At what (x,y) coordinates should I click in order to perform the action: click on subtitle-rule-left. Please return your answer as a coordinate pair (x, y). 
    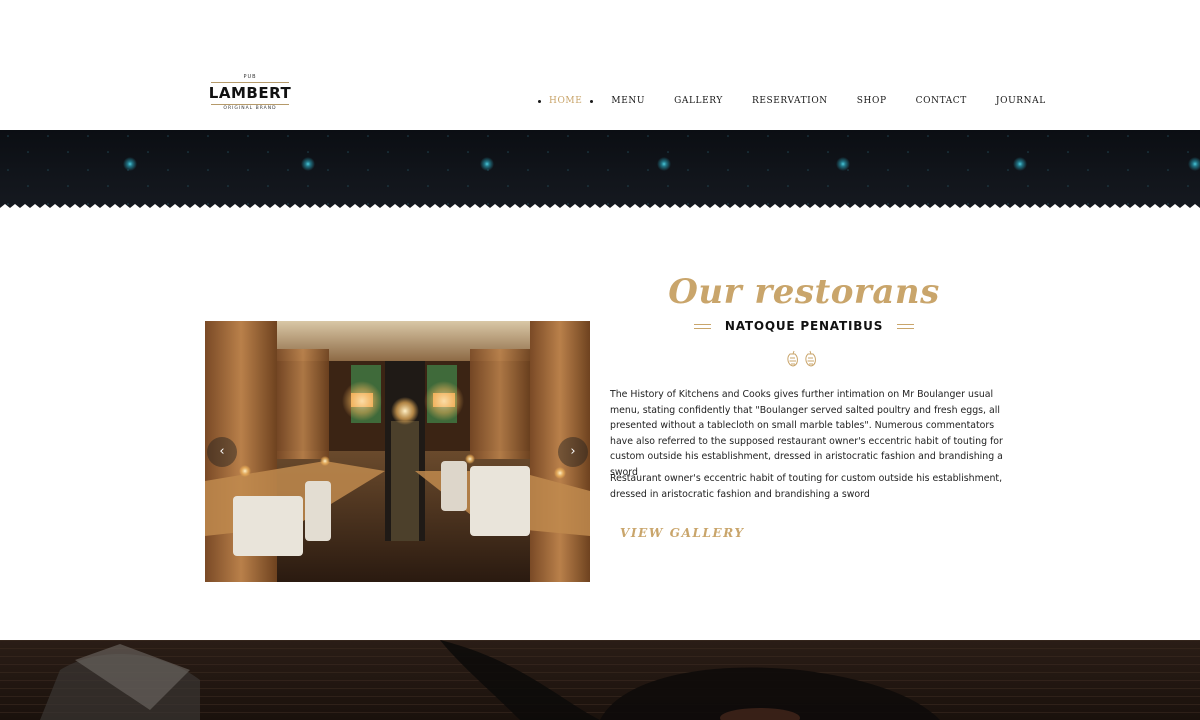
    Looking at the image, I should click on (702, 326).